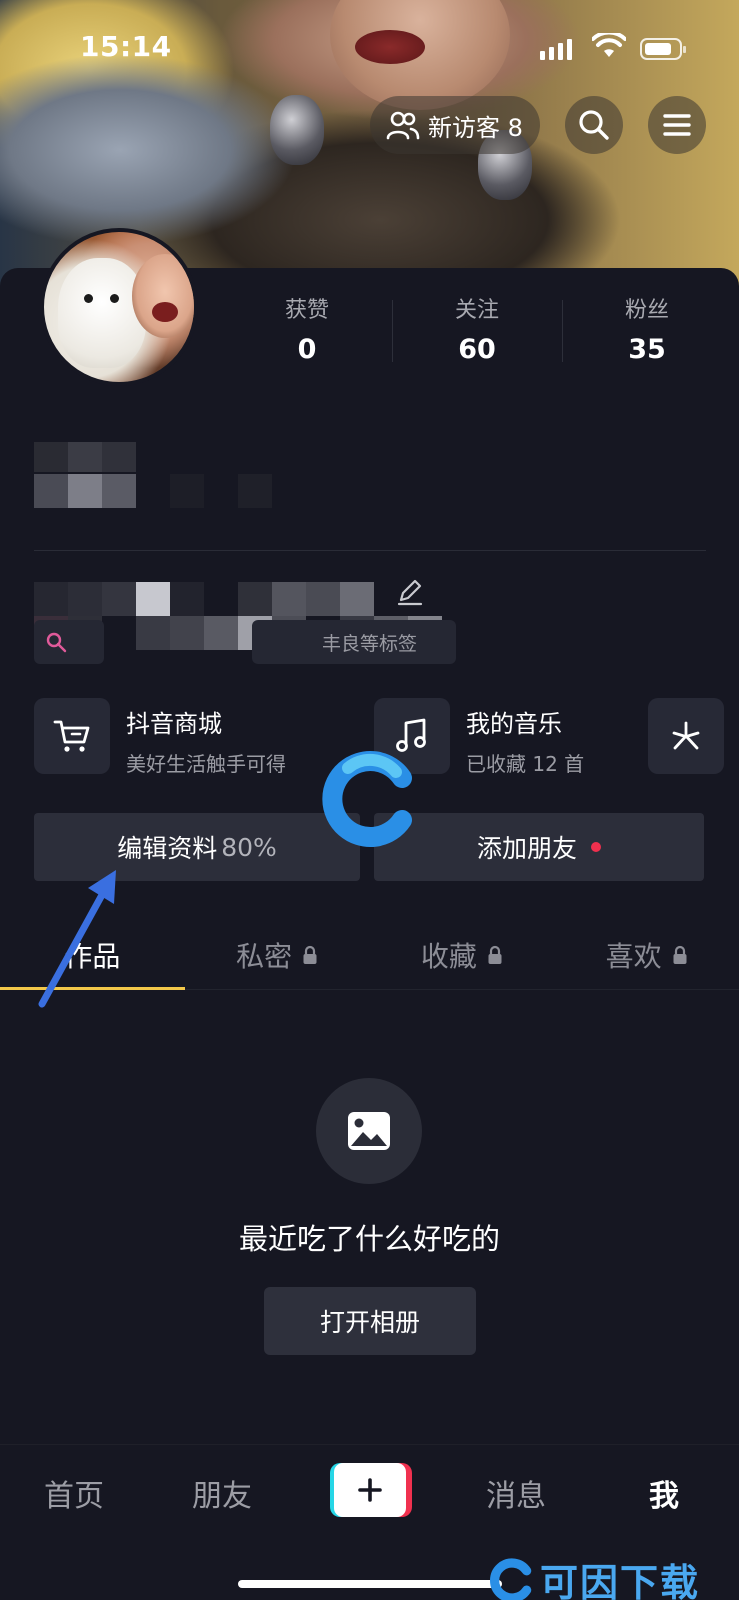  I want to click on username-mosaic, so click(159, 478).